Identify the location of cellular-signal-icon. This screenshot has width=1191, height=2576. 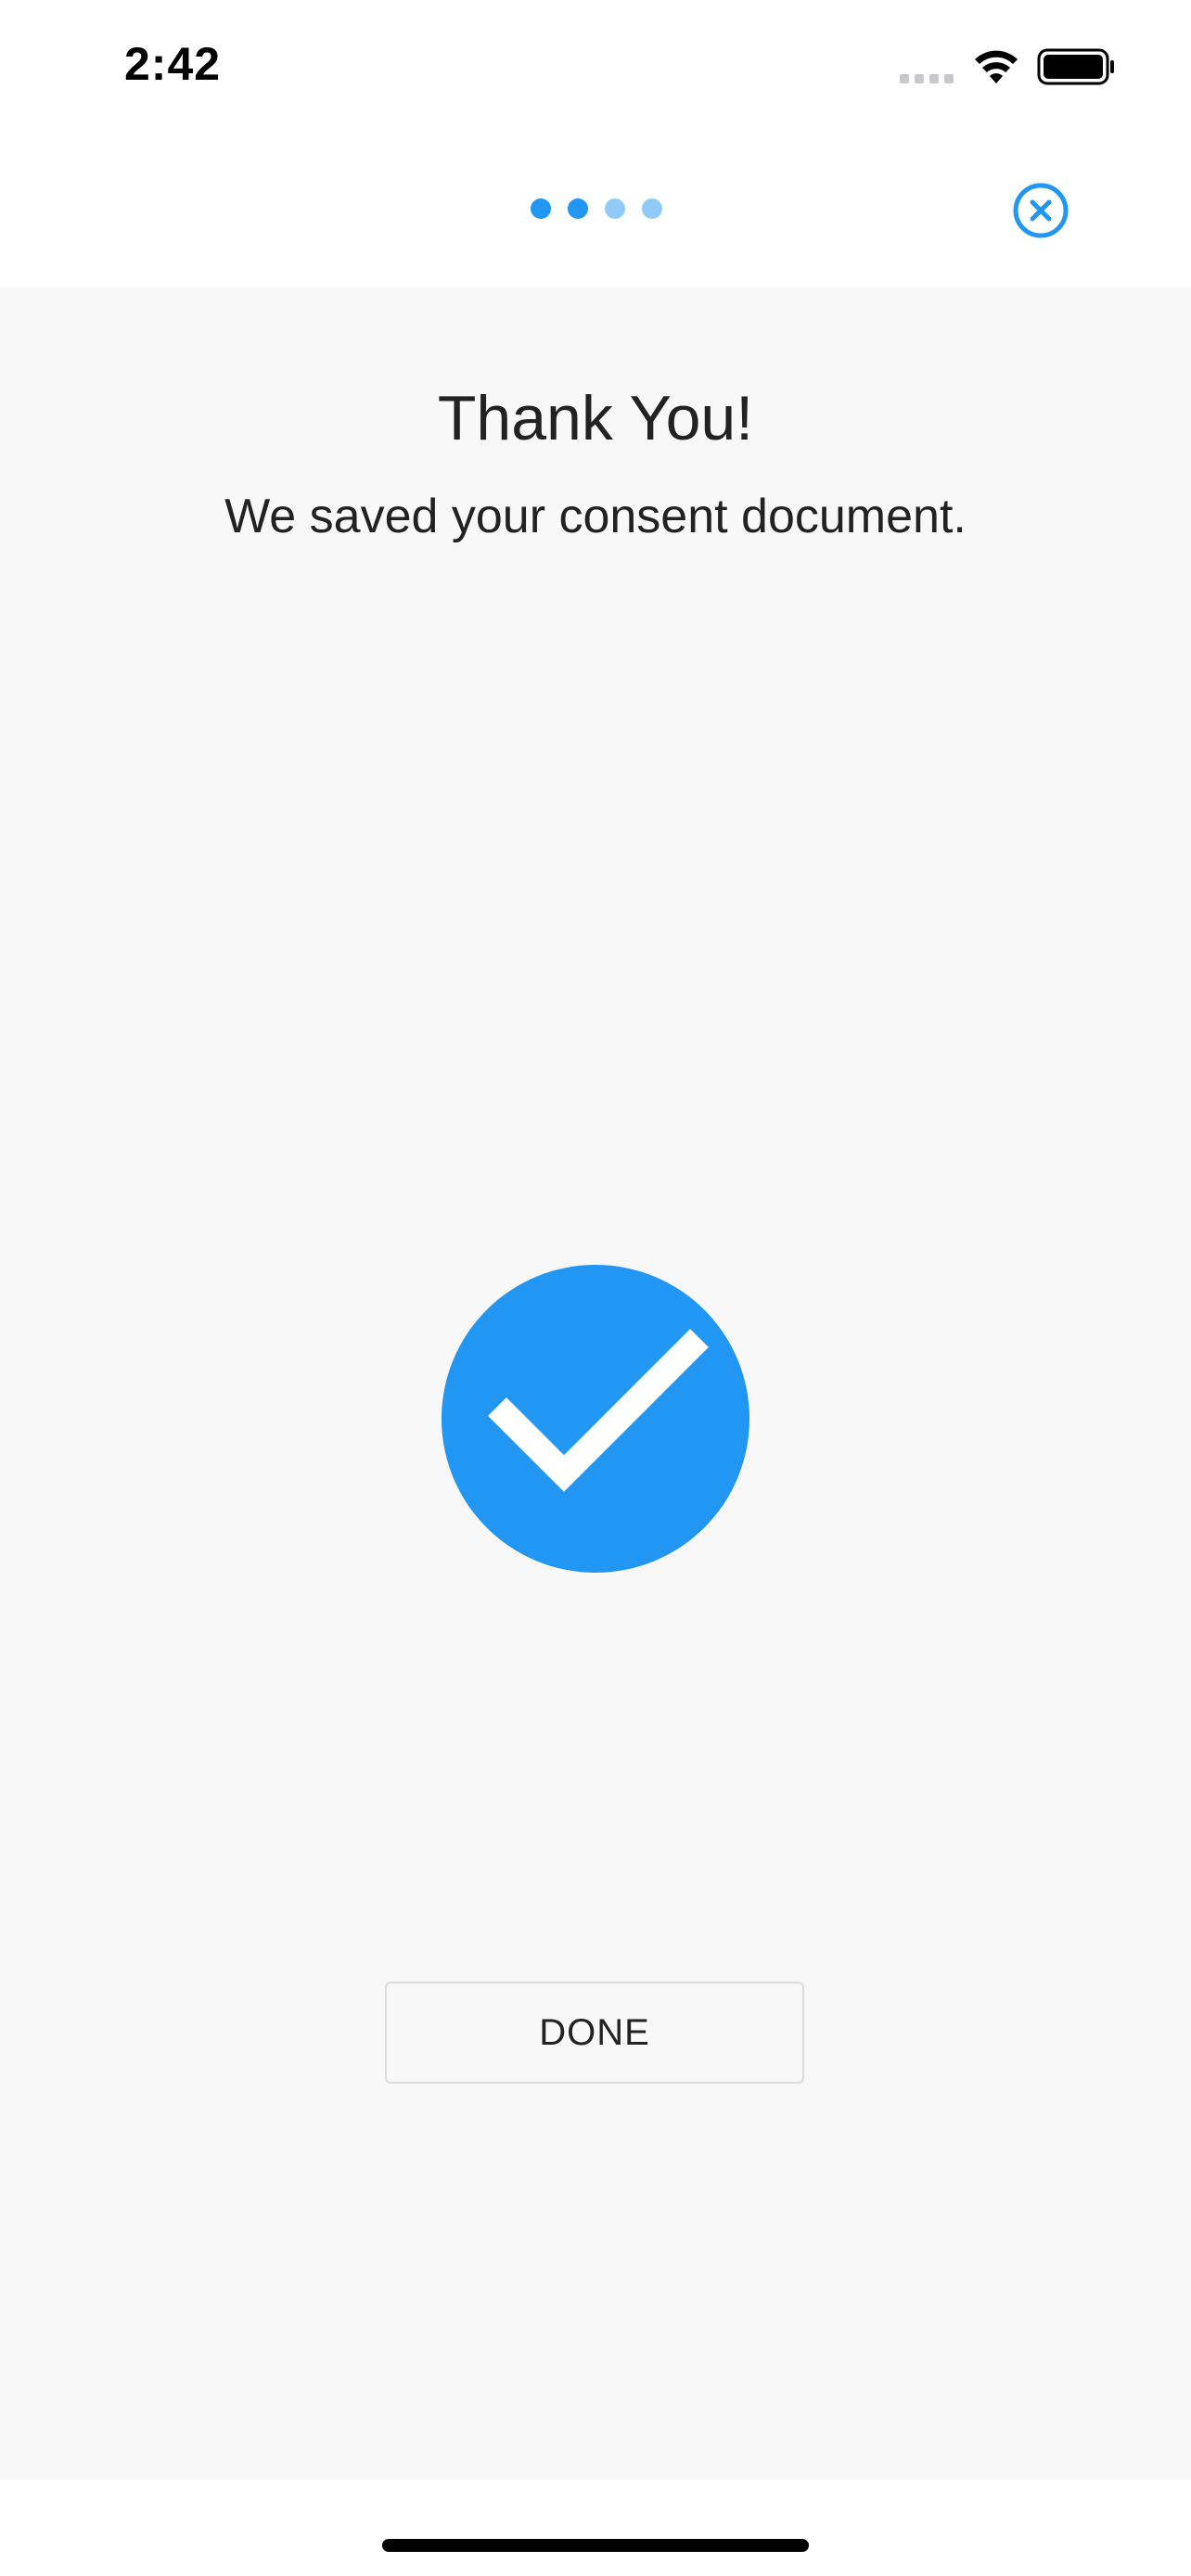
(927, 79).